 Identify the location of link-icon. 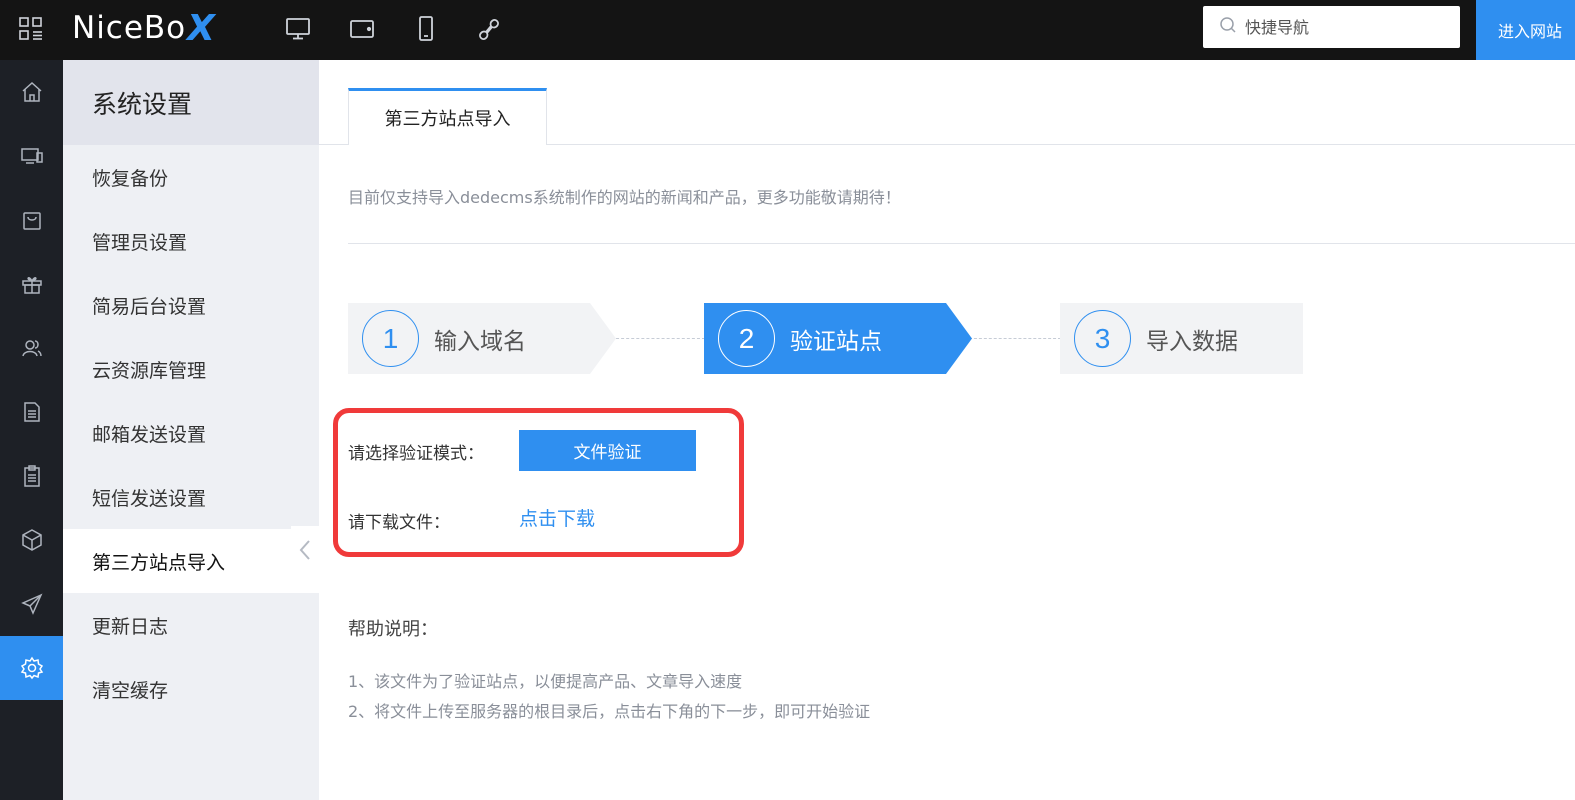
(489, 29).